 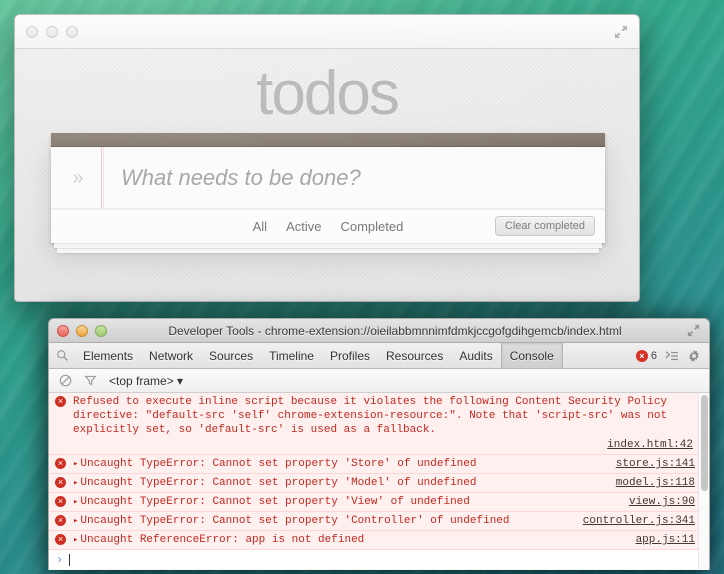 What do you see at coordinates (303, 226) in the screenshot?
I see `filter-active: Active` at bounding box center [303, 226].